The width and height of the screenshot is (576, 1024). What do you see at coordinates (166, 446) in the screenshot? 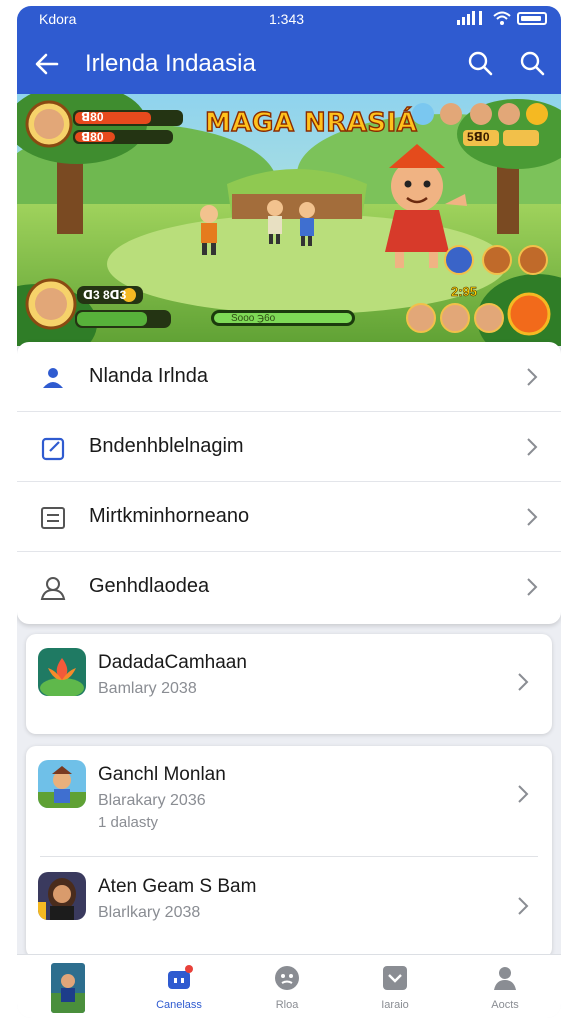
I see `menu-item-label: Bndenhblelnagim` at bounding box center [166, 446].